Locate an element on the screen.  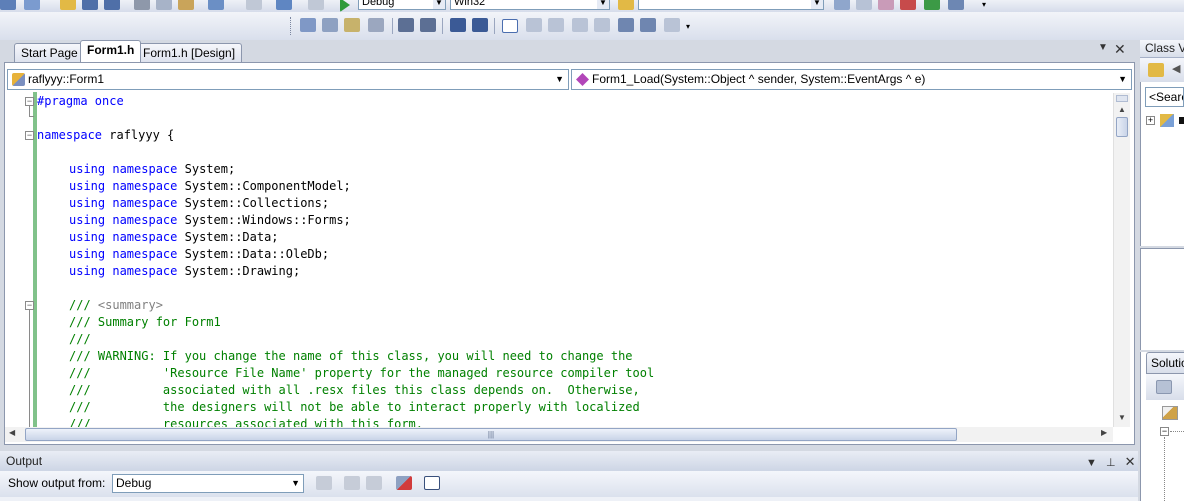
navigate-backward-icon is located at coordinates (284, 5).